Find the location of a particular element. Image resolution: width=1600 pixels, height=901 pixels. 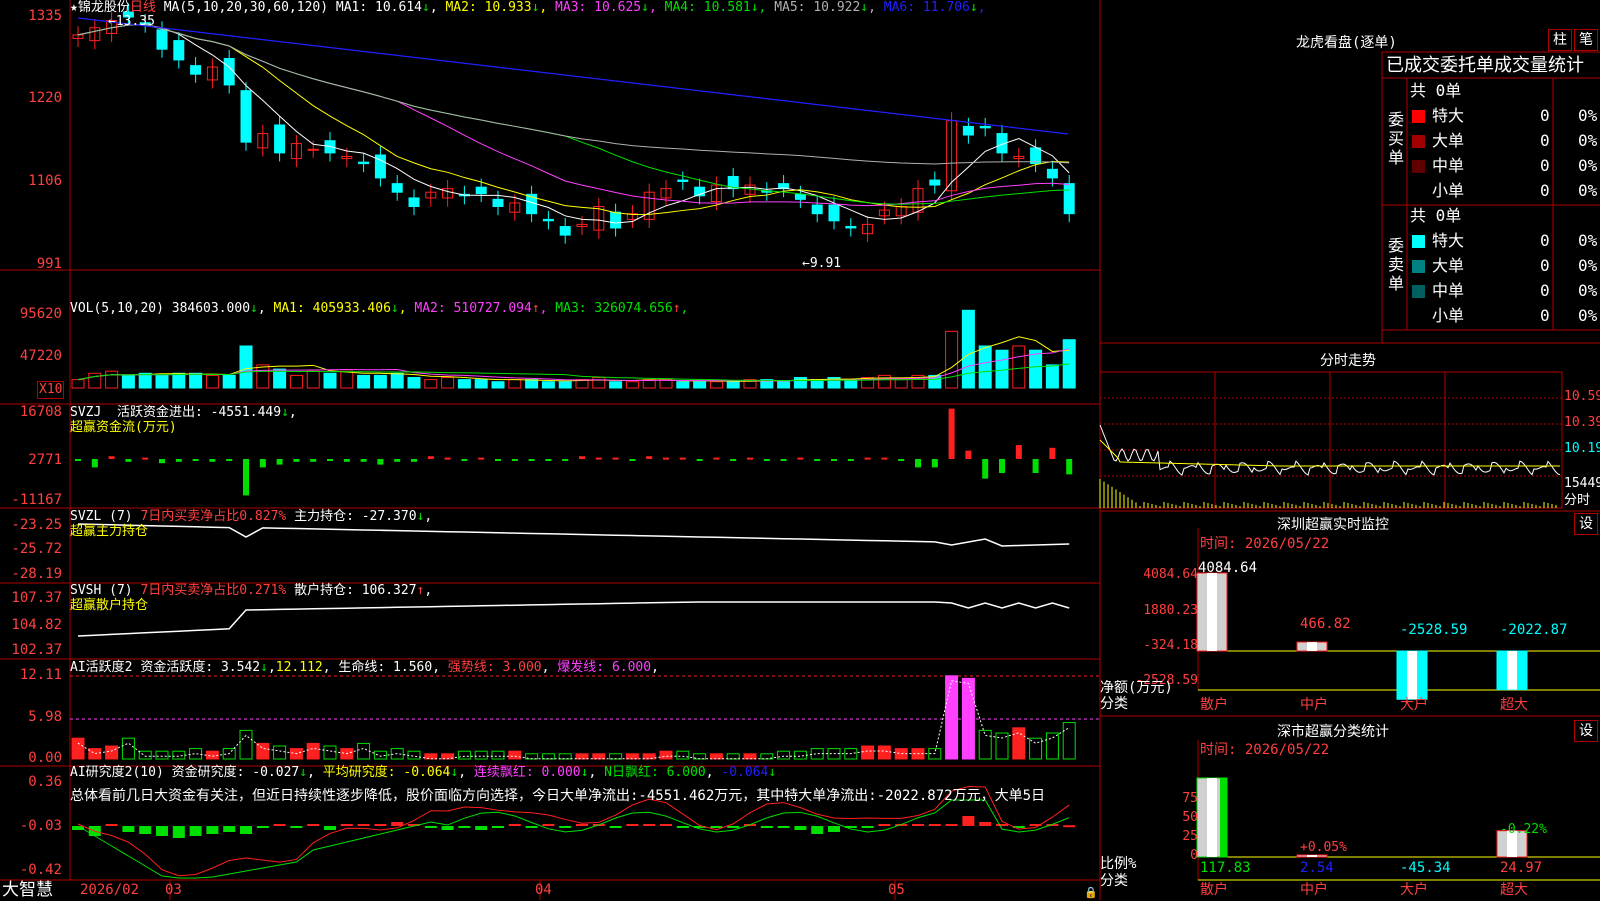

svzl-subtitle: 超赢主力持仓 is located at coordinates (109, 531).